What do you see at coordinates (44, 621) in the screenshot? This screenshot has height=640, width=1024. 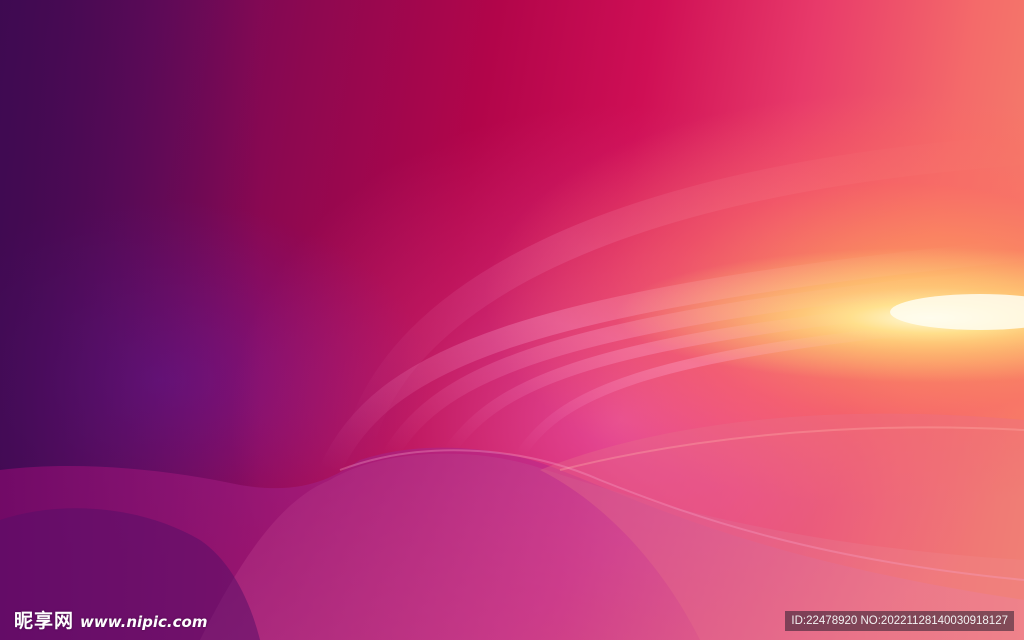 I see `nipic-logo-text: 昵享网` at bounding box center [44, 621].